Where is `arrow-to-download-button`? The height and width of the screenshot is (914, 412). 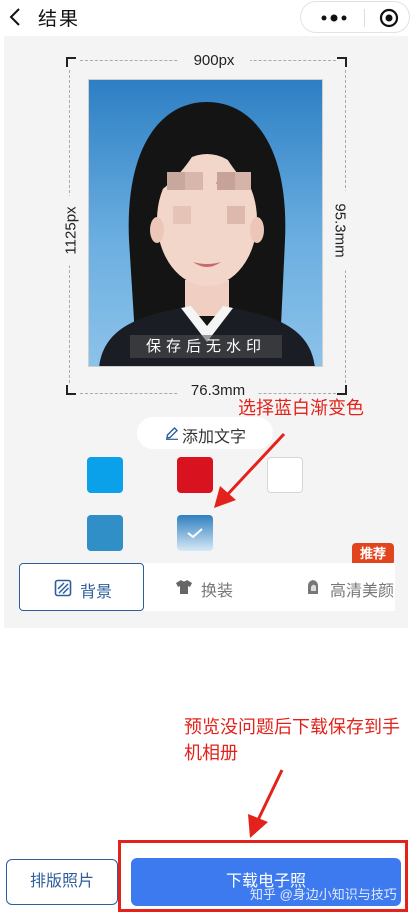 arrow-to-download-button is located at coordinates (266, 803).